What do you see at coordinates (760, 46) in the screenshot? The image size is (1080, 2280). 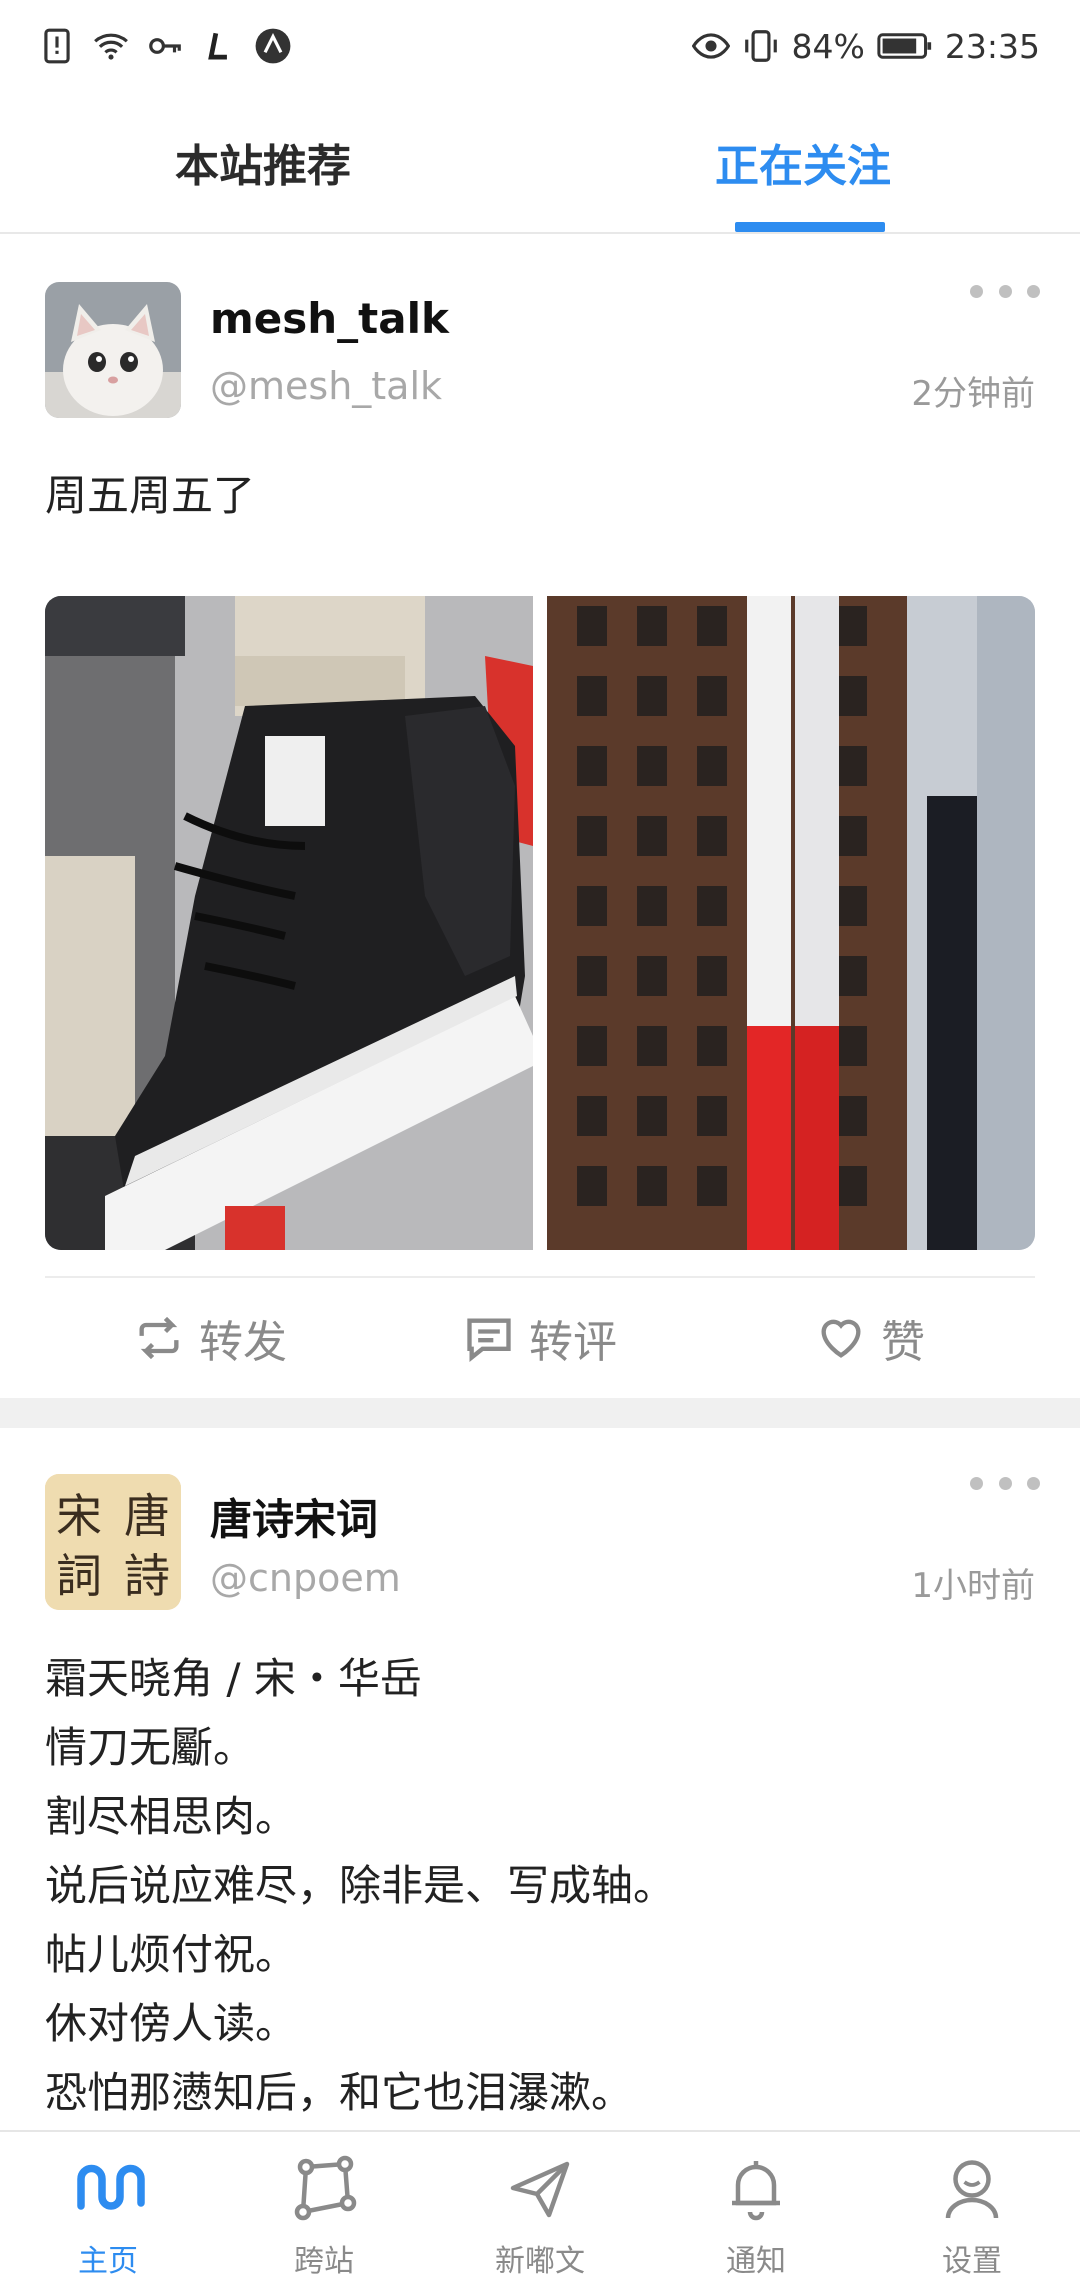 I see `vibrate-icon` at bounding box center [760, 46].